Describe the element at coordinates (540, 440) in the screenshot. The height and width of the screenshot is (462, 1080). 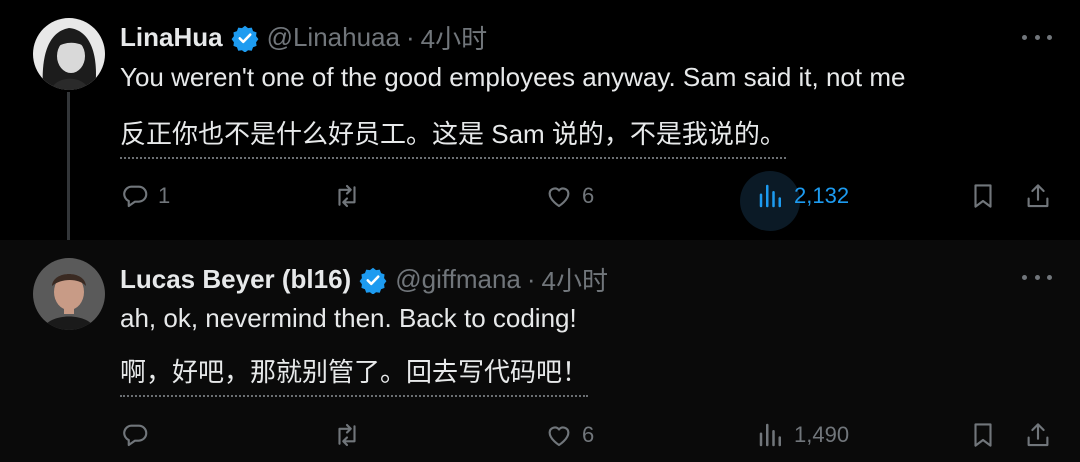
I see `action-bar: 6 1,490` at that location.